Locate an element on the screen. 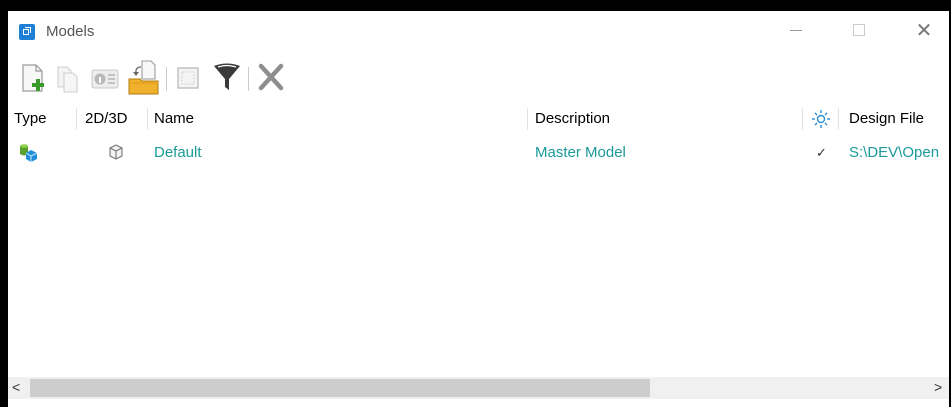 The width and height of the screenshot is (951, 407). 3d-cube-icon is located at coordinates (116, 152).